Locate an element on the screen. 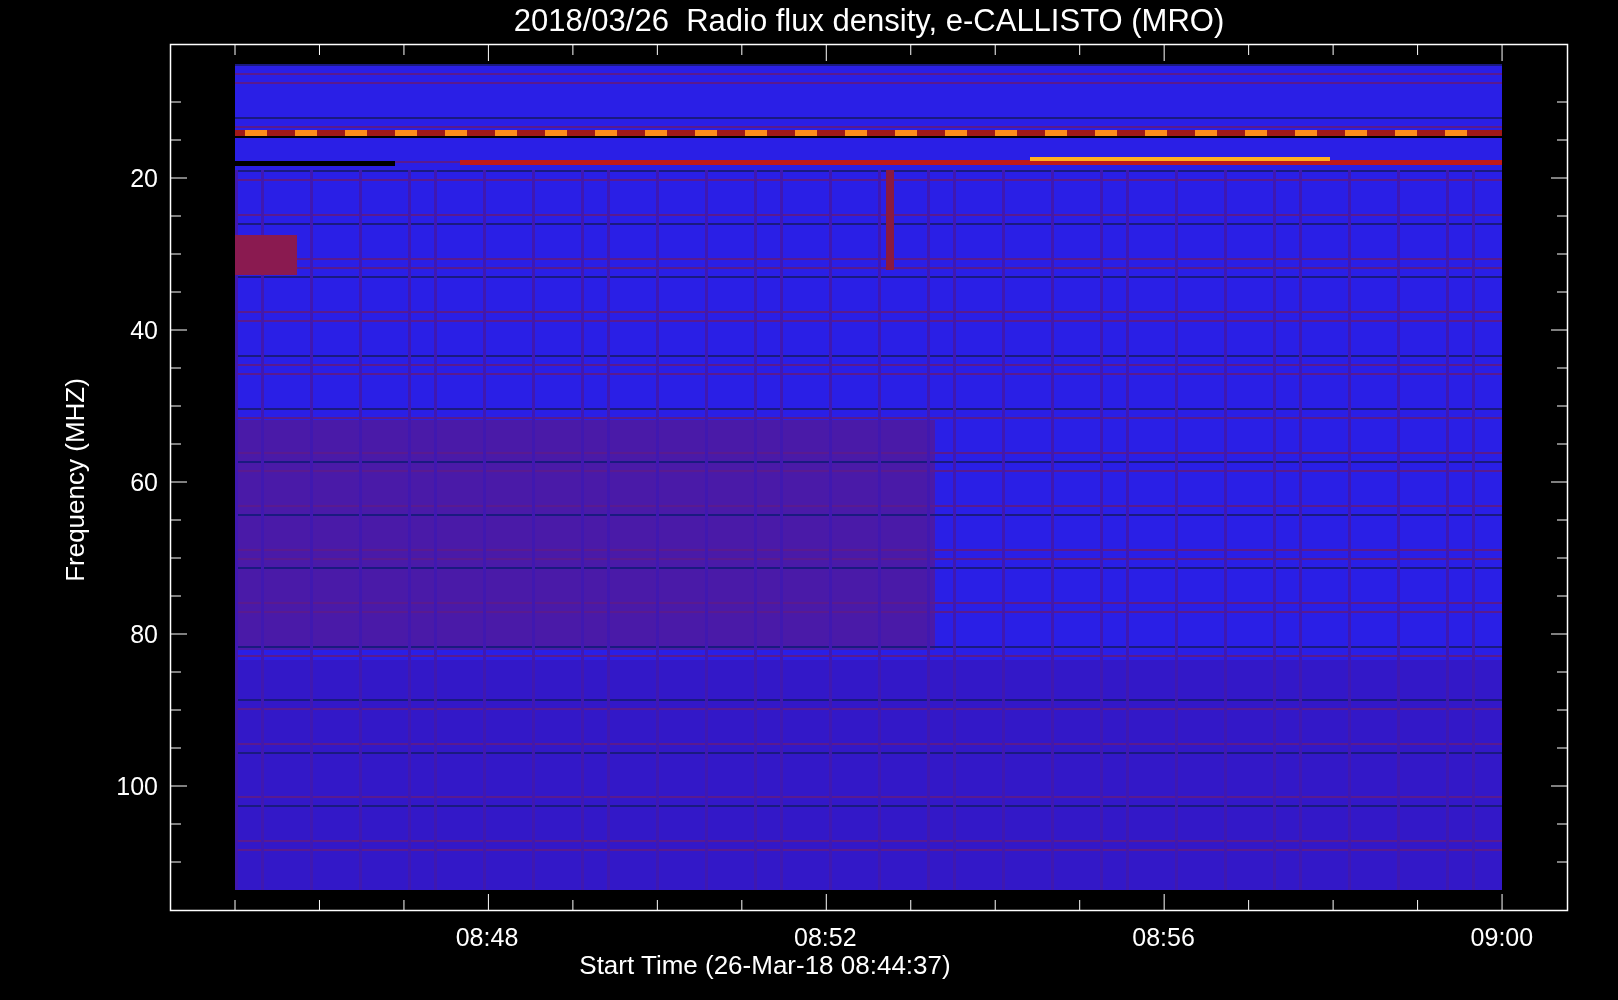 Image resolution: width=1618 pixels, height=1000 pixels. chart-title: 2018/03/26 Radio flux density, e-CALLISTO (MRO) is located at coordinates (869, 20).